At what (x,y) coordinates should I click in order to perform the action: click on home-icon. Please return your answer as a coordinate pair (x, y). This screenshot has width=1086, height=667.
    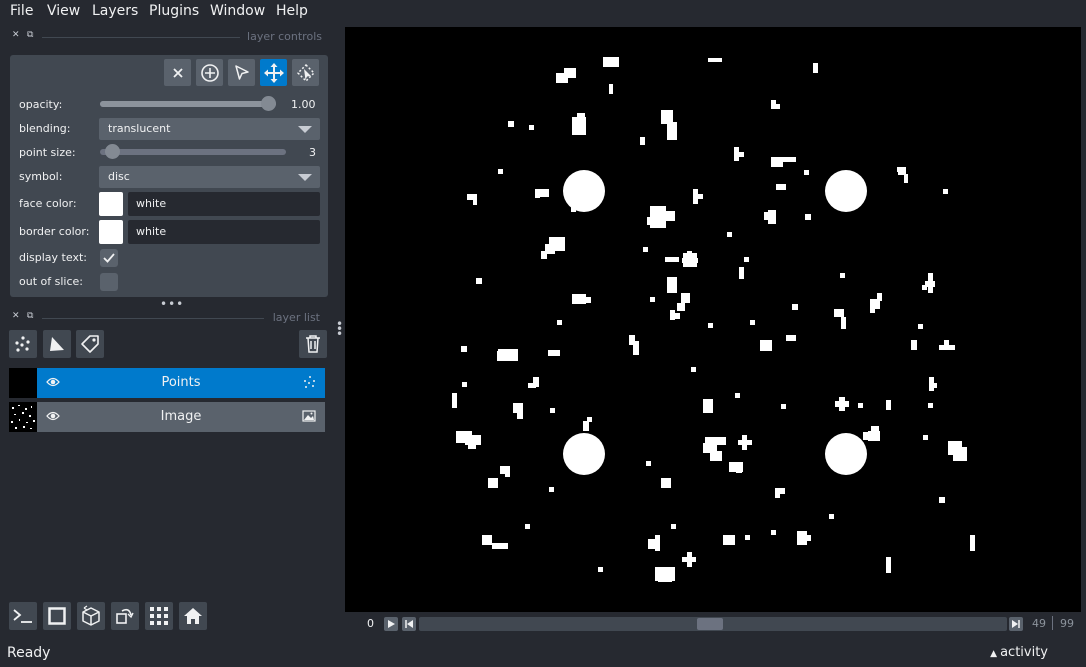
    Looking at the image, I should click on (193, 616).